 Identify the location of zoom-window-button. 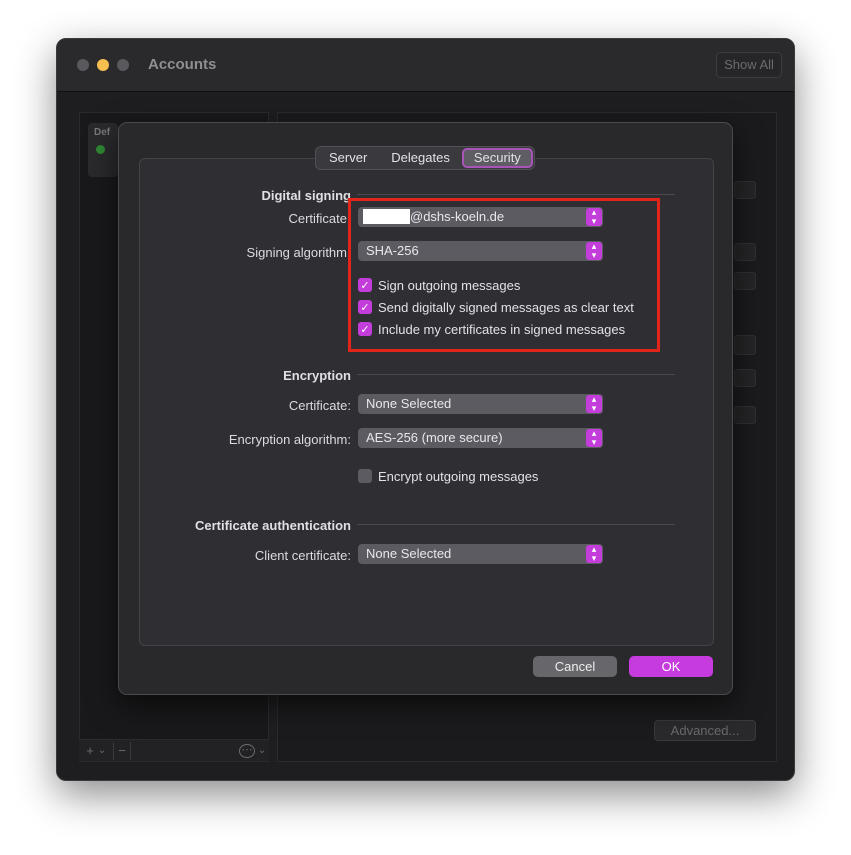
(123, 65).